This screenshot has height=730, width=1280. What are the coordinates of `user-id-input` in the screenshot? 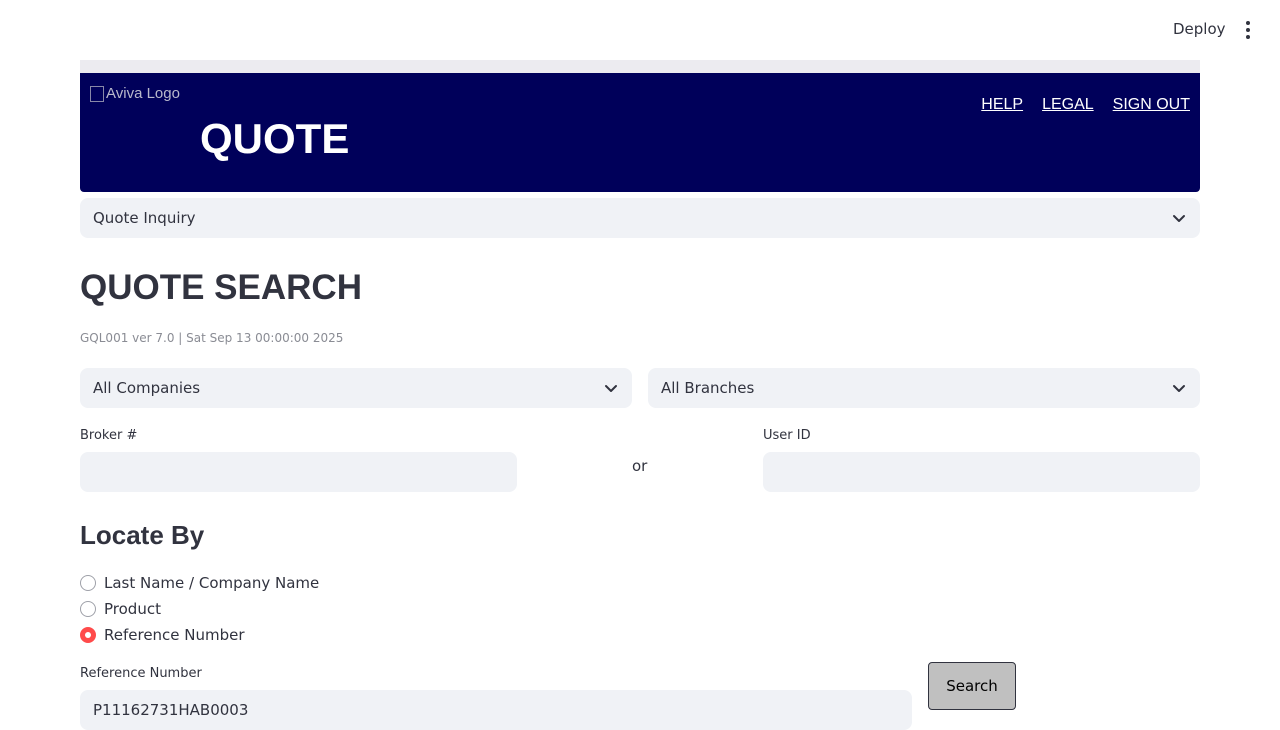 It's located at (981, 472).